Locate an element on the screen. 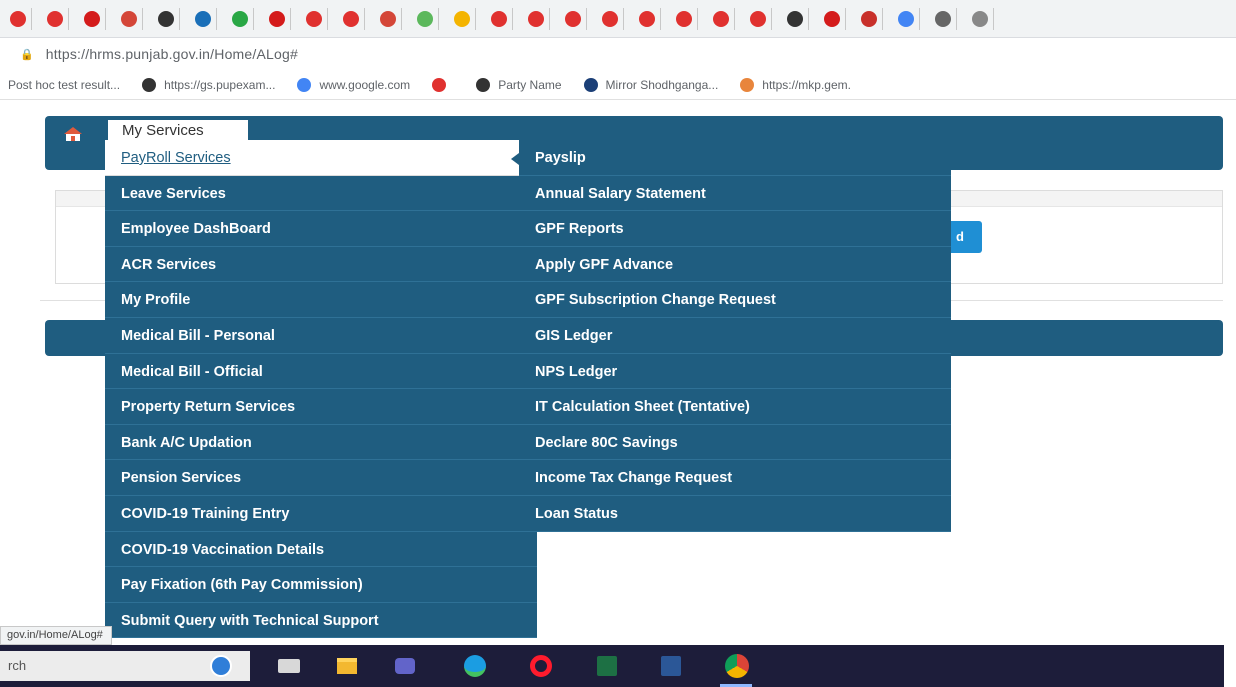 The image size is (1236, 687). chrome-icon is located at coordinates (737, 666).